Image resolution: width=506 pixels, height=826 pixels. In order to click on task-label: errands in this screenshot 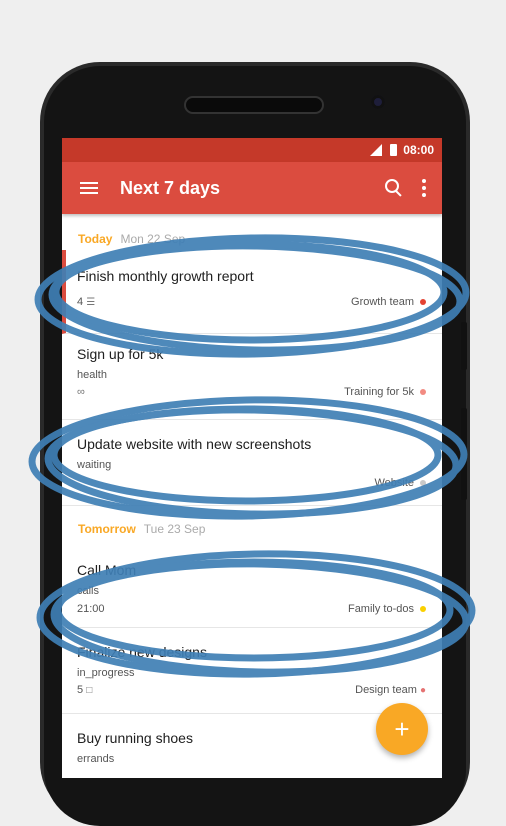, I will do `click(96, 759)`.